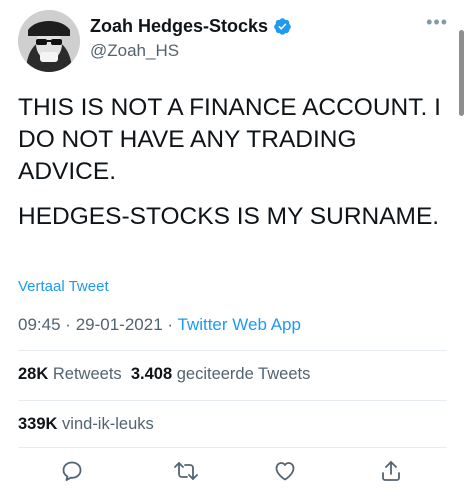 The width and height of the screenshot is (467, 500). I want to click on quotes-count: 3.408, so click(151, 374).